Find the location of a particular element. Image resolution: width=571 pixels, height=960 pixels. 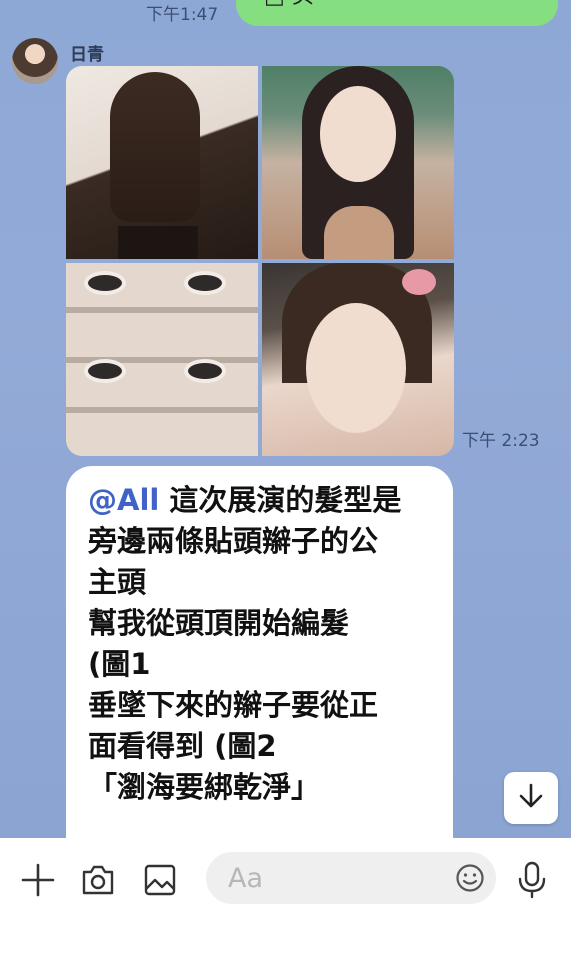

previous-message-fragment: □ 头 is located at coordinates (289, 5).